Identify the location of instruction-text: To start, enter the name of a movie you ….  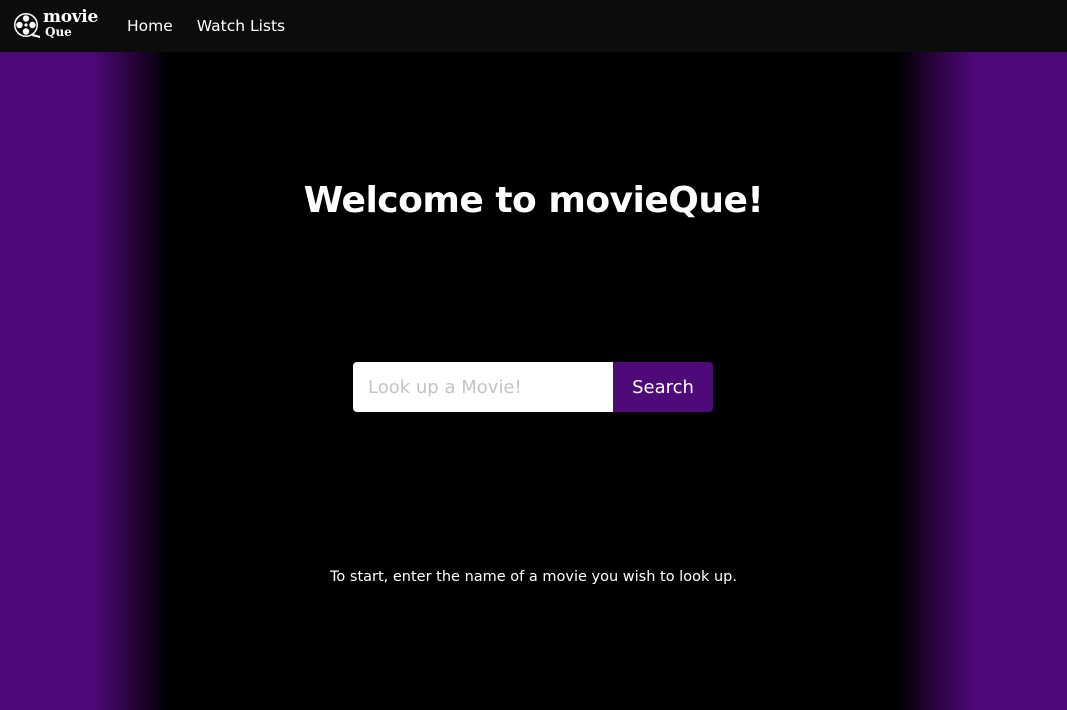
(533, 576).